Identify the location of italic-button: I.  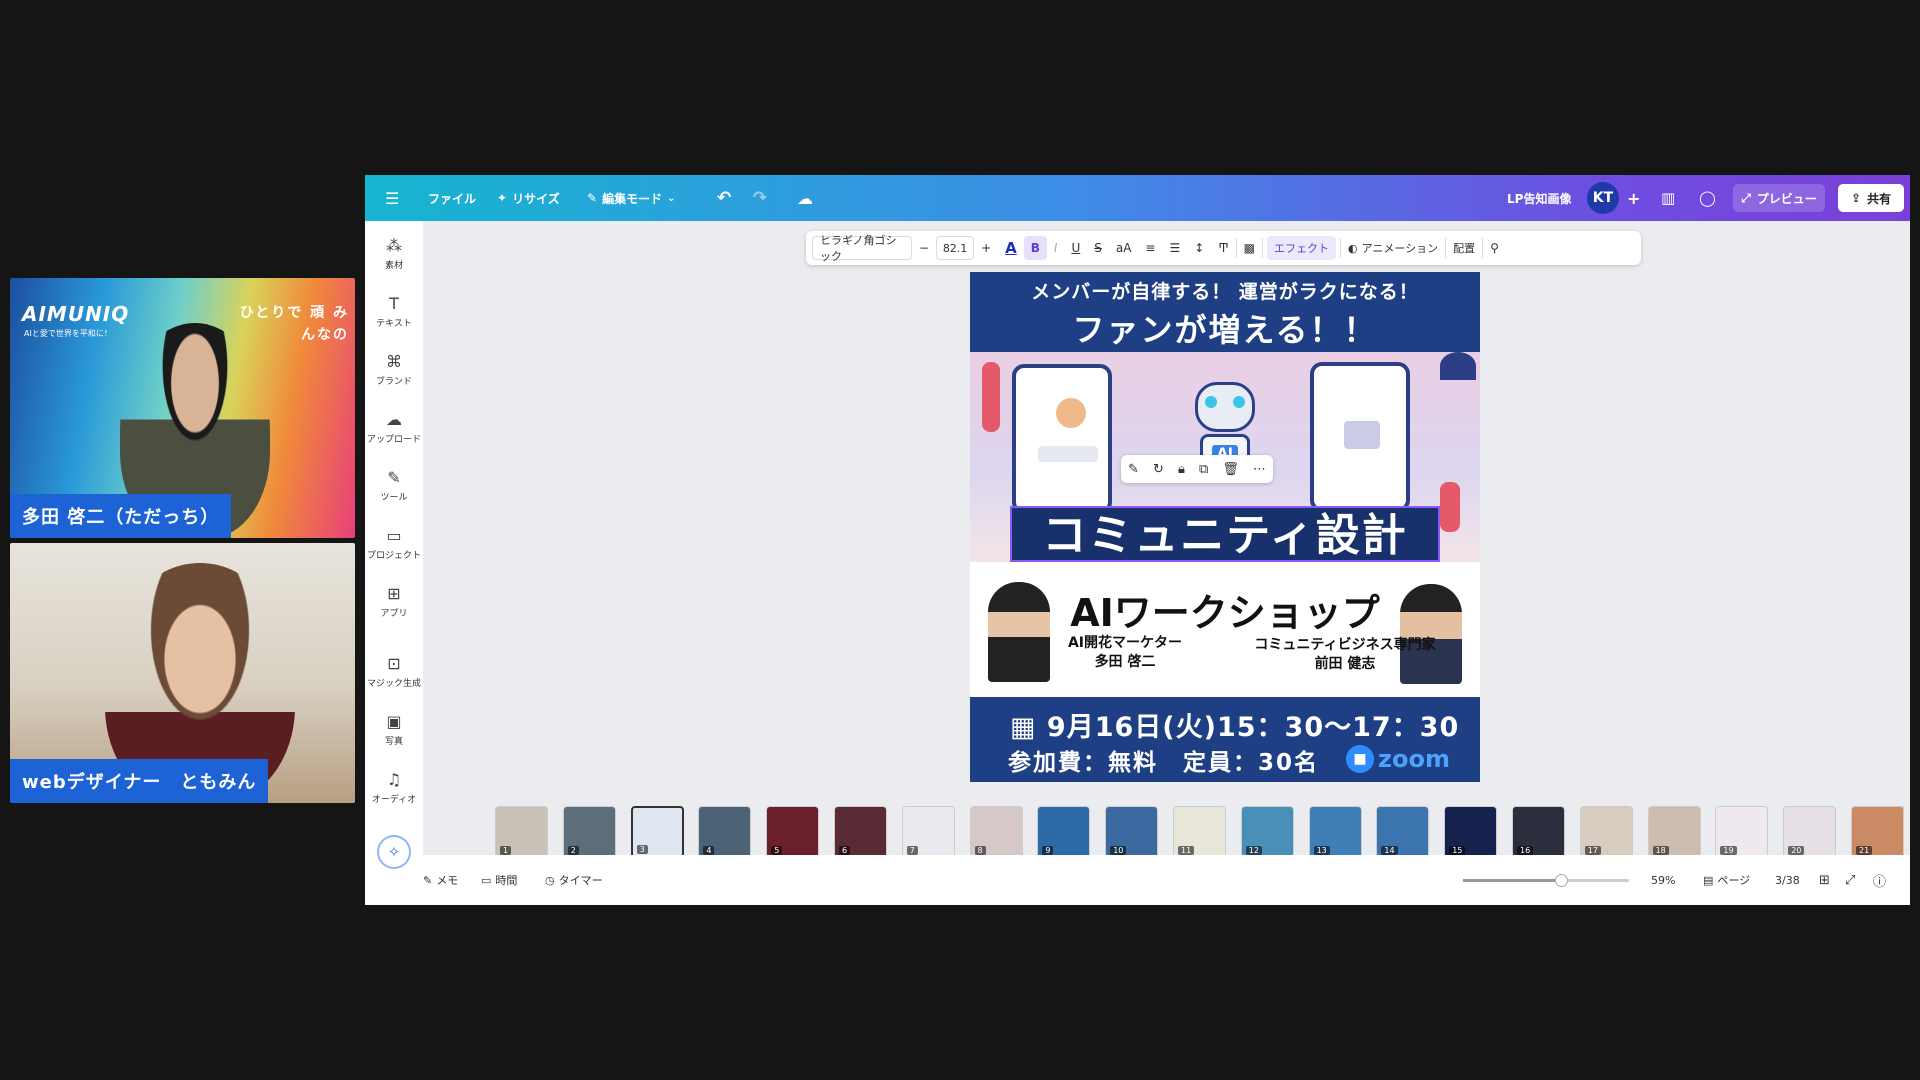
(1056, 248).